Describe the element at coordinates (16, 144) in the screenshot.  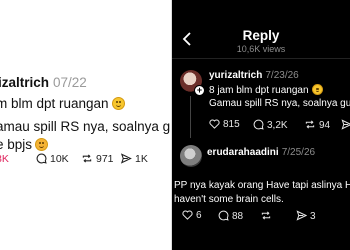
I see `left-post-text-line3-text: e bpjs` at that location.